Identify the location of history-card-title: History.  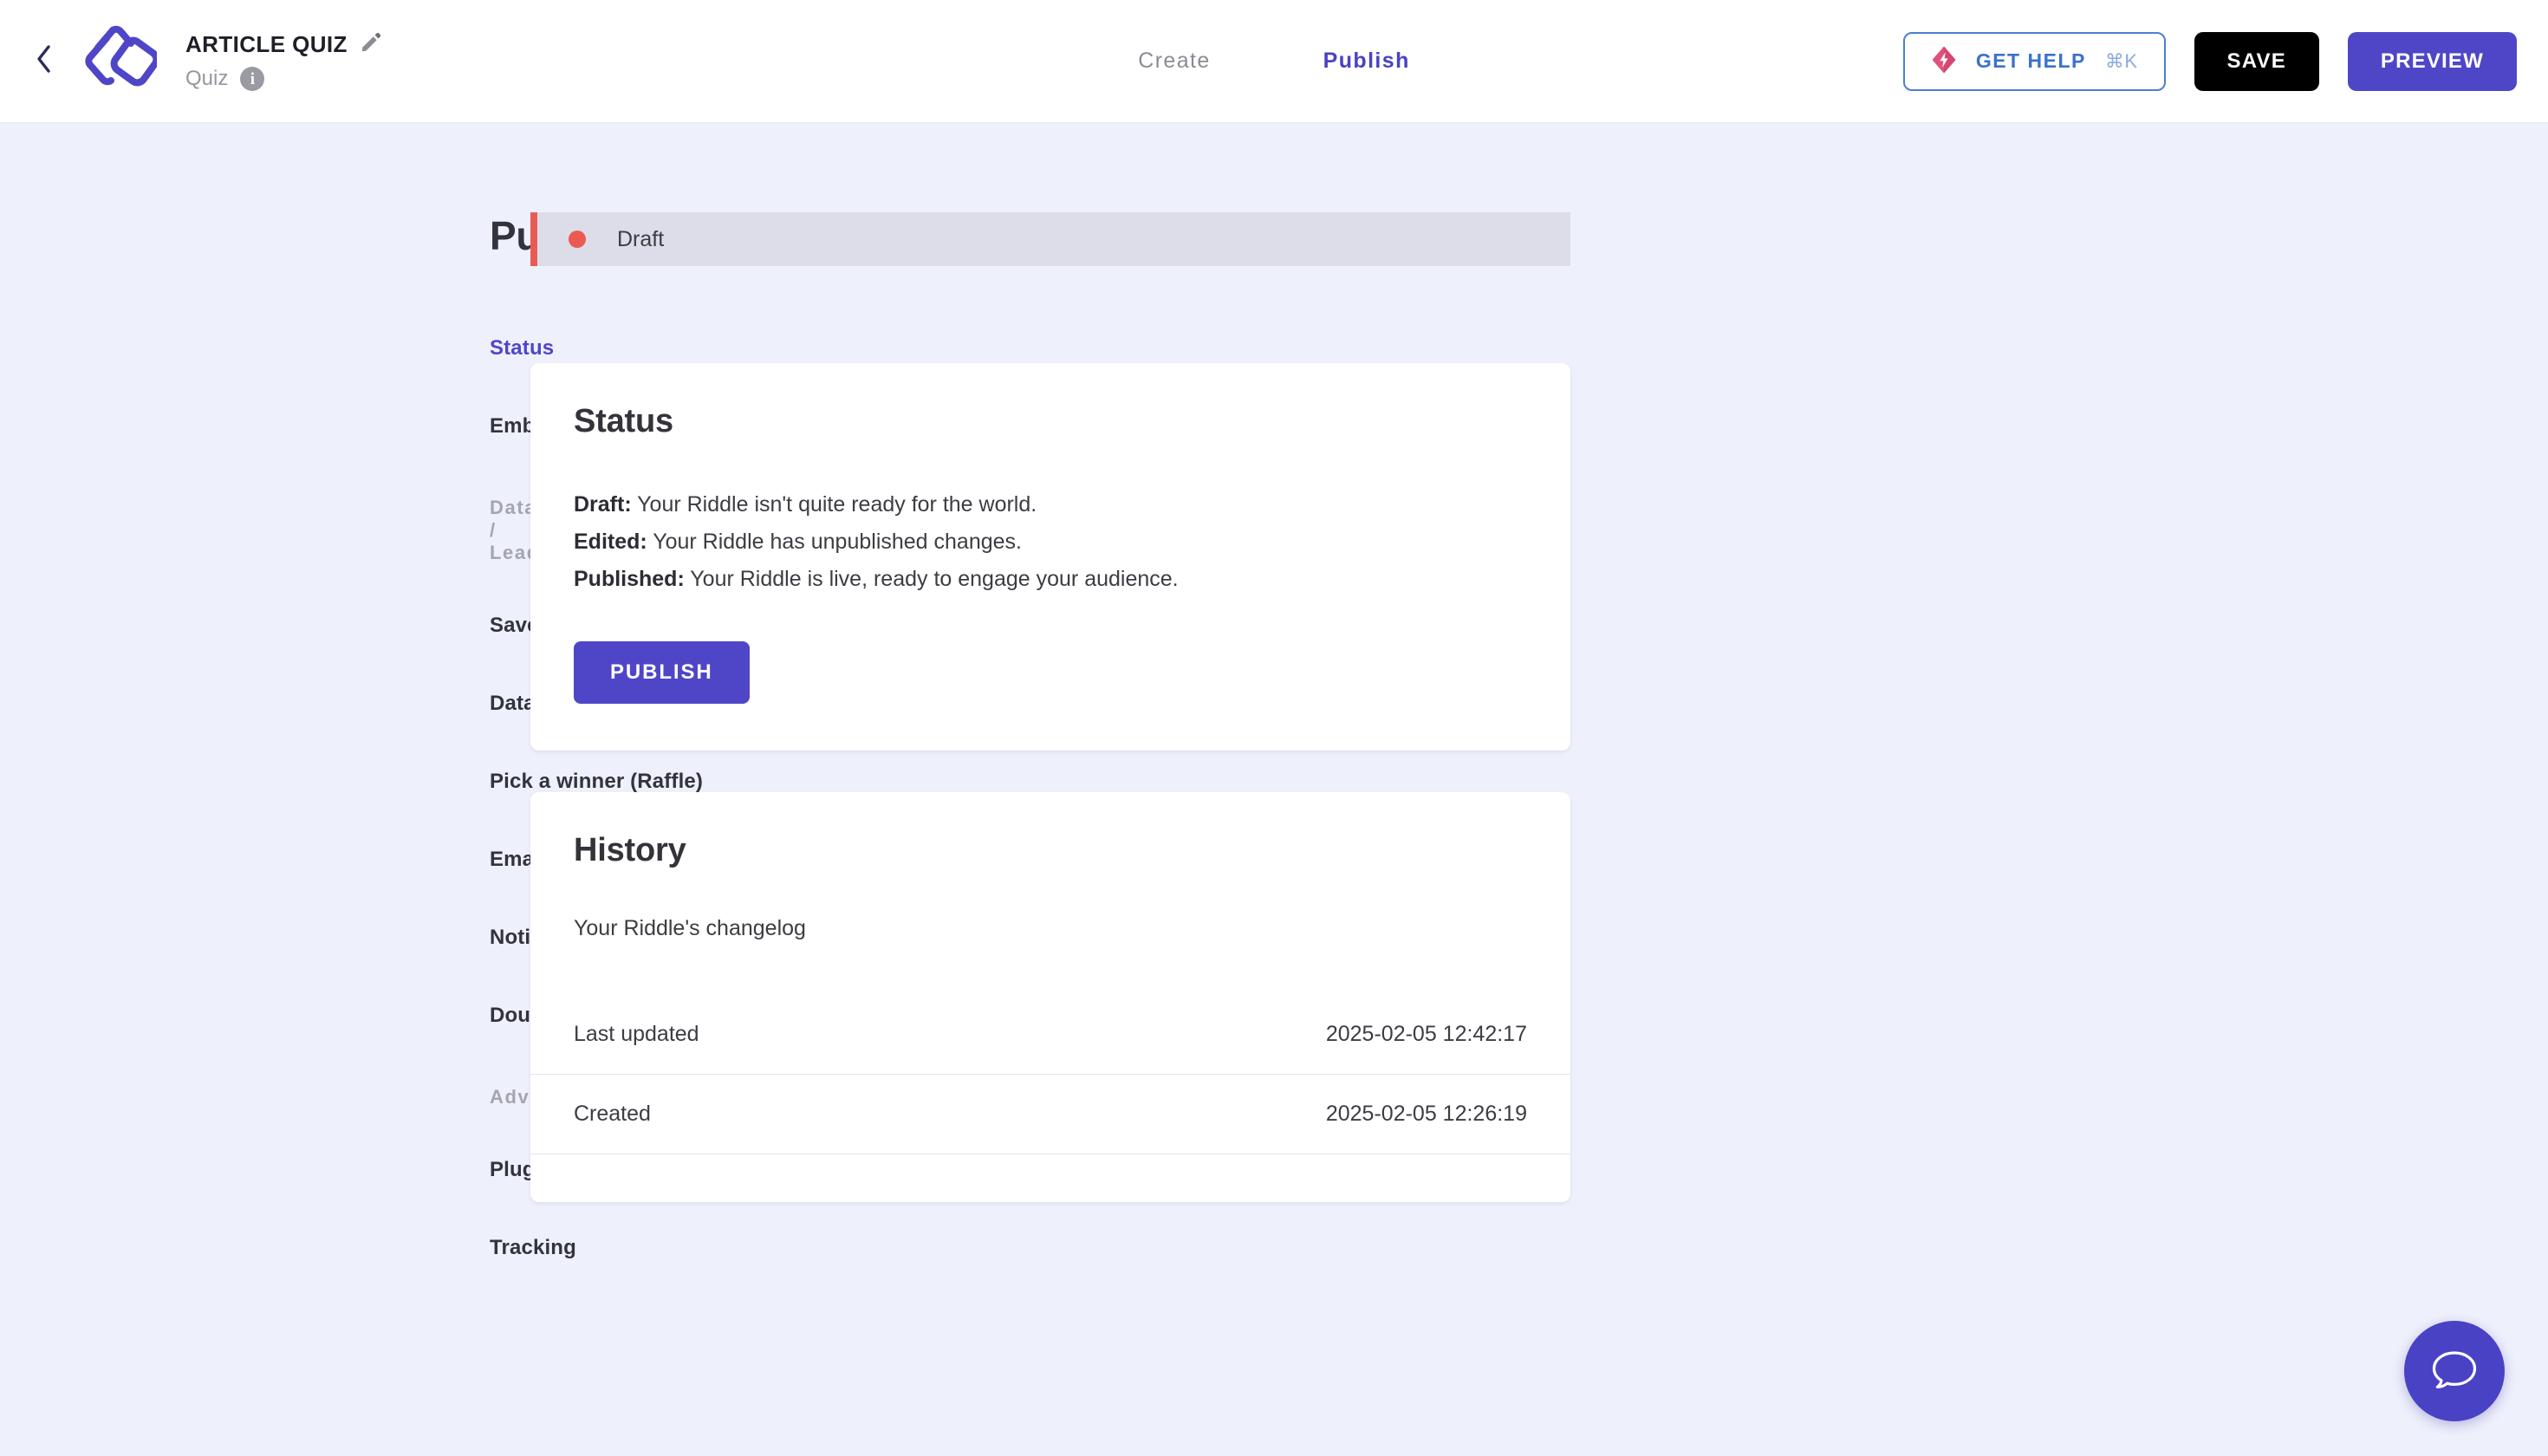
(630, 850).